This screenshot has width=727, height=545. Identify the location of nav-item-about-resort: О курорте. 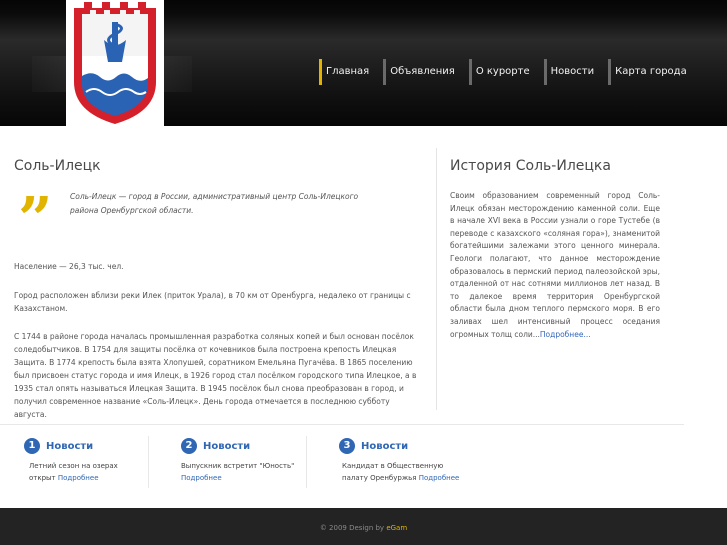
(499, 72).